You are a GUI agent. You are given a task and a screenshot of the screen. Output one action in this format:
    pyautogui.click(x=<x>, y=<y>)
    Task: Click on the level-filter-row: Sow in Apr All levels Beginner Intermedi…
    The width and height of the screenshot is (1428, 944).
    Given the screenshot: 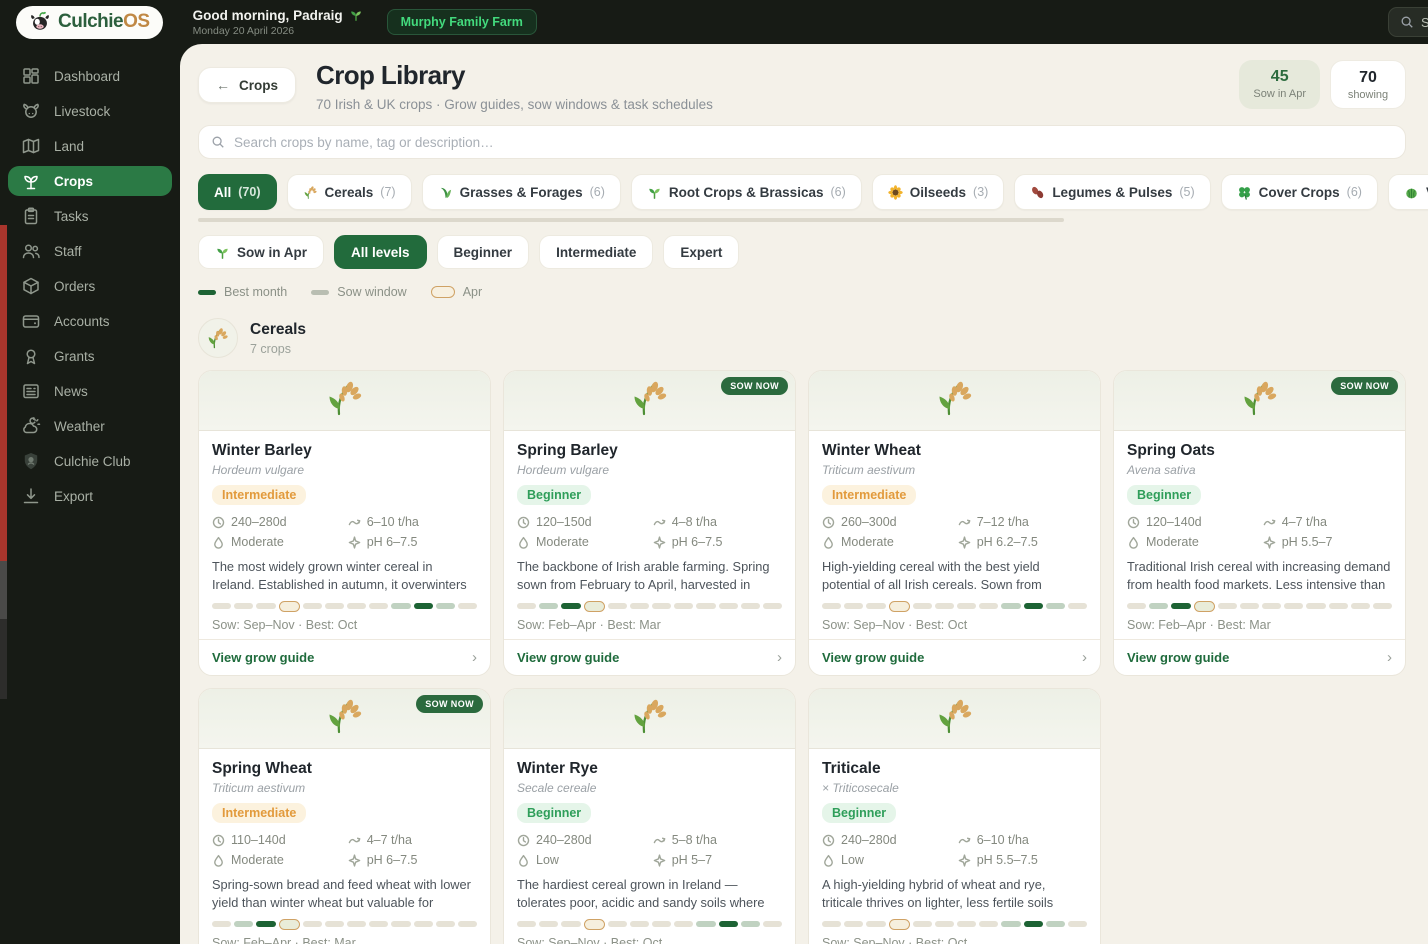 What is the action you would take?
    pyautogui.click(x=802, y=252)
    